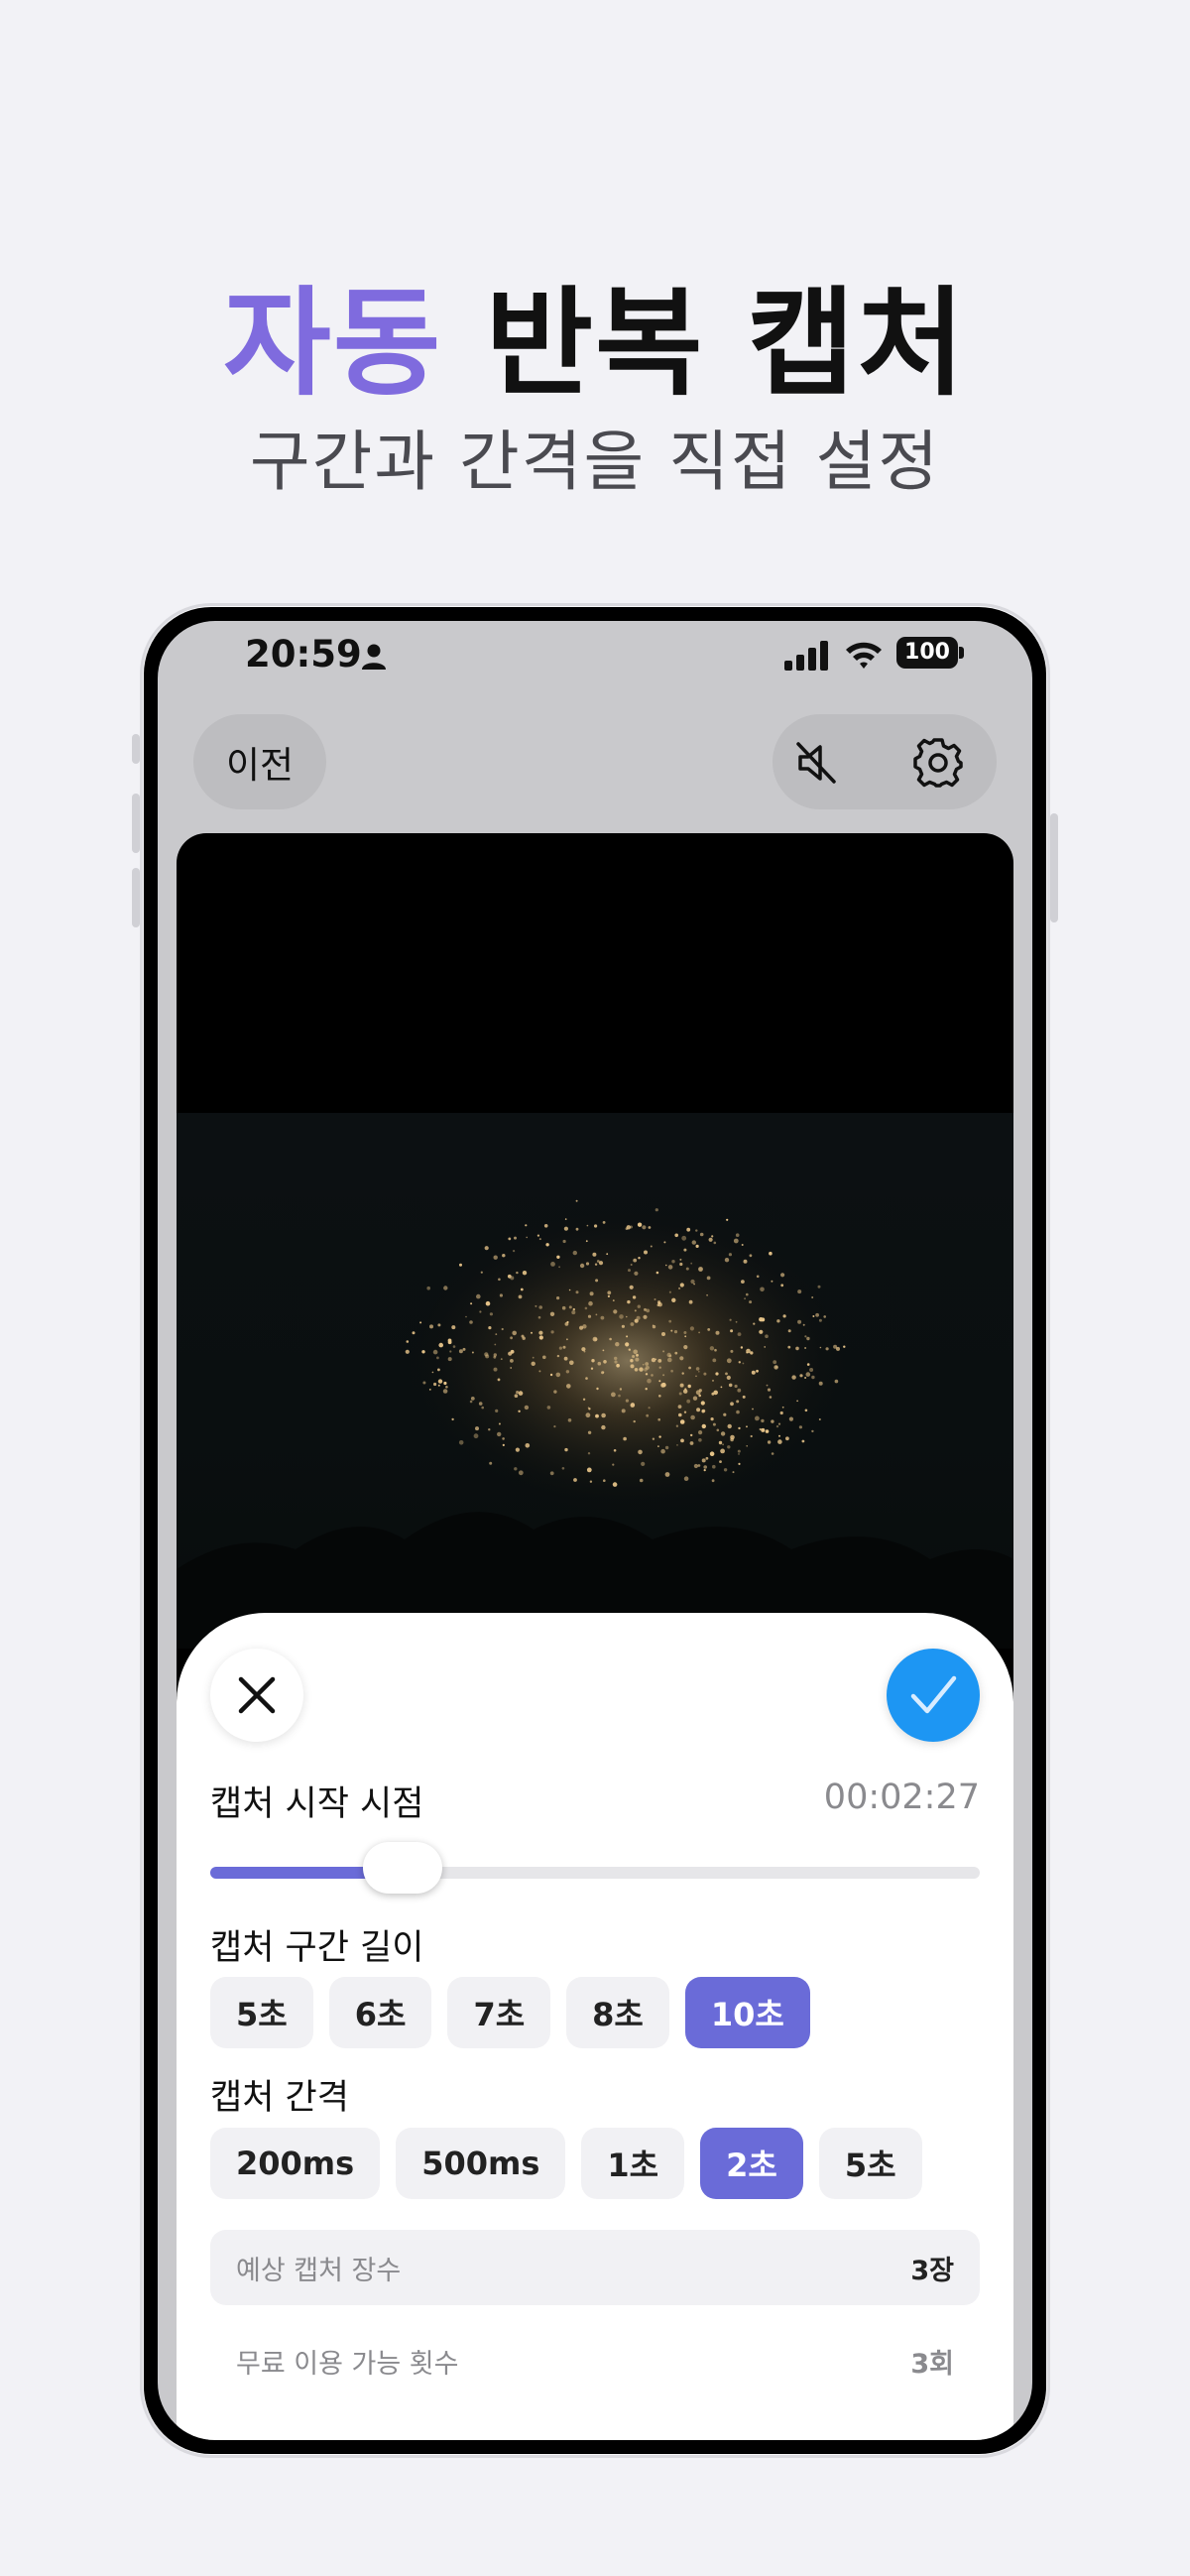 The height and width of the screenshot is (2576, 1190). Describe the element at coordinates (295, 2163) in the screenshot. I see `interval-option-chip: 200ms` at that location.